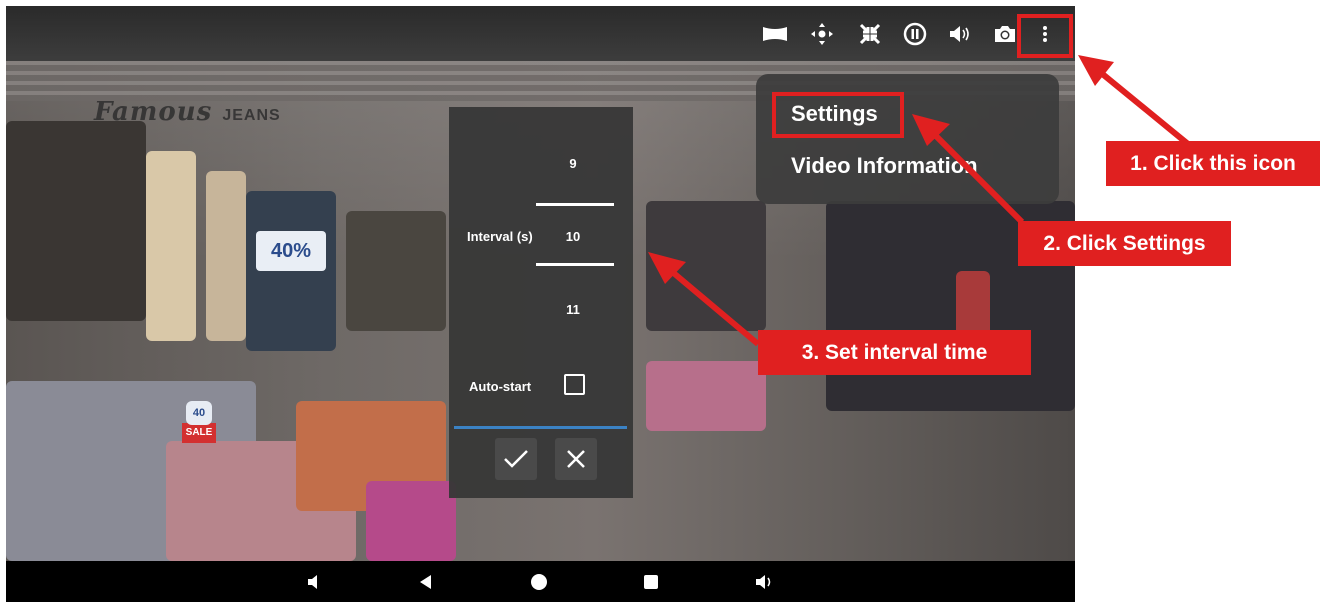 The image size is (1326, 603). What do you see at coordinates (540, 427) in the screenshot?
I see `dialog-divider` at bounding box center [540, 427].